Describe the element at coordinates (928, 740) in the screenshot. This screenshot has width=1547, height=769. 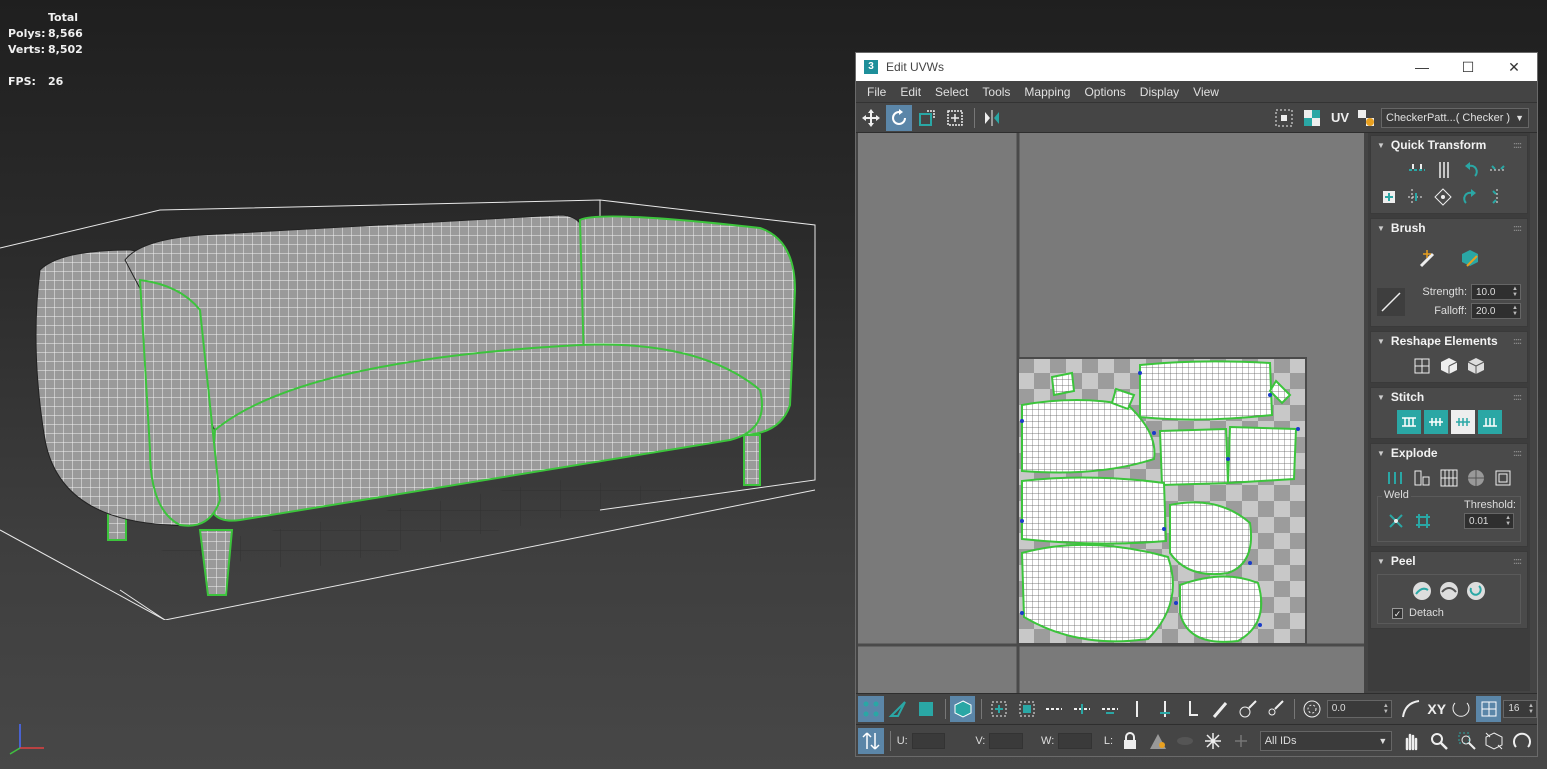
I see `u-field` at that location.